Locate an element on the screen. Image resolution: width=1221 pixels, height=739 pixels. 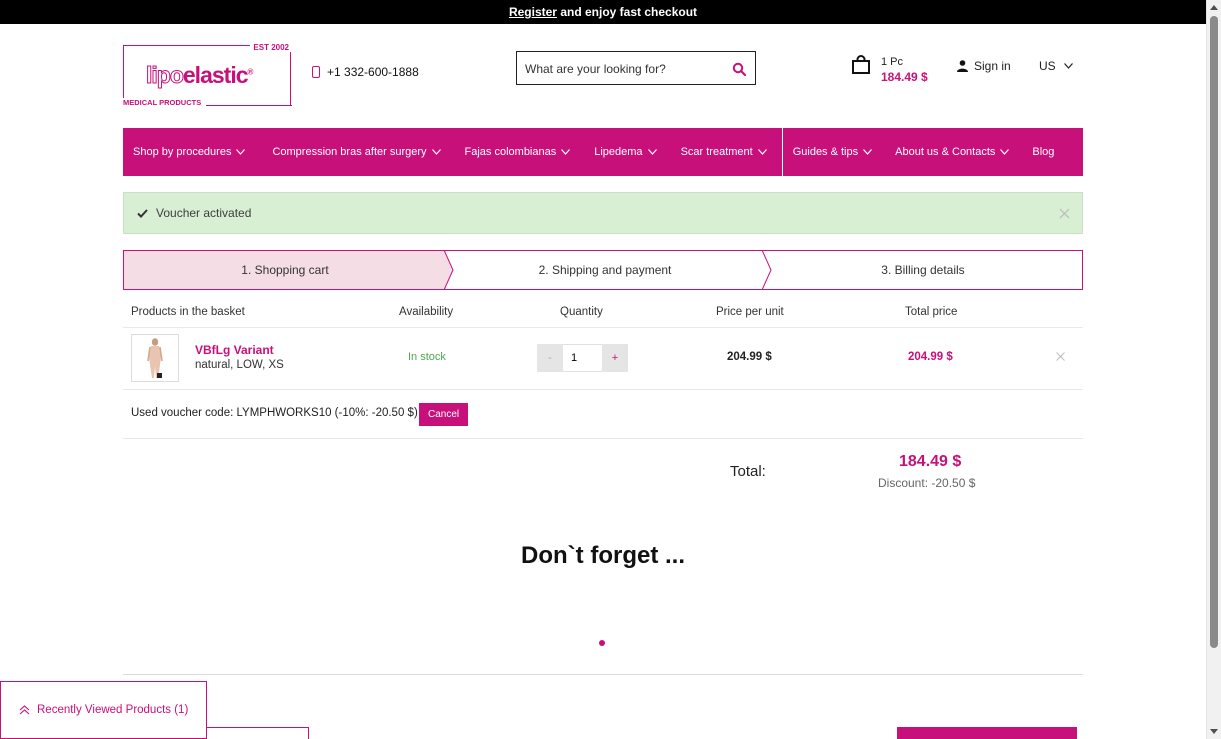
nav-item-blog: Blog is located at coordinates (1043, 152).